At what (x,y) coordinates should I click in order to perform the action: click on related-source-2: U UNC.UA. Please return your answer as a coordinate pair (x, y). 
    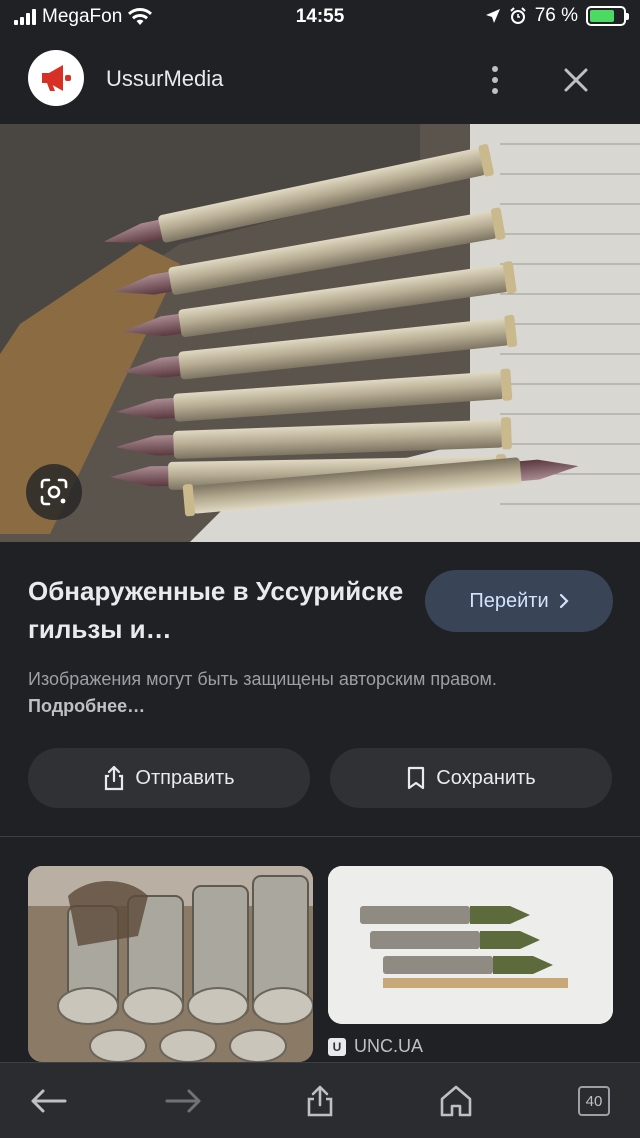
    Looking at the image, I should click on (375, 1046).